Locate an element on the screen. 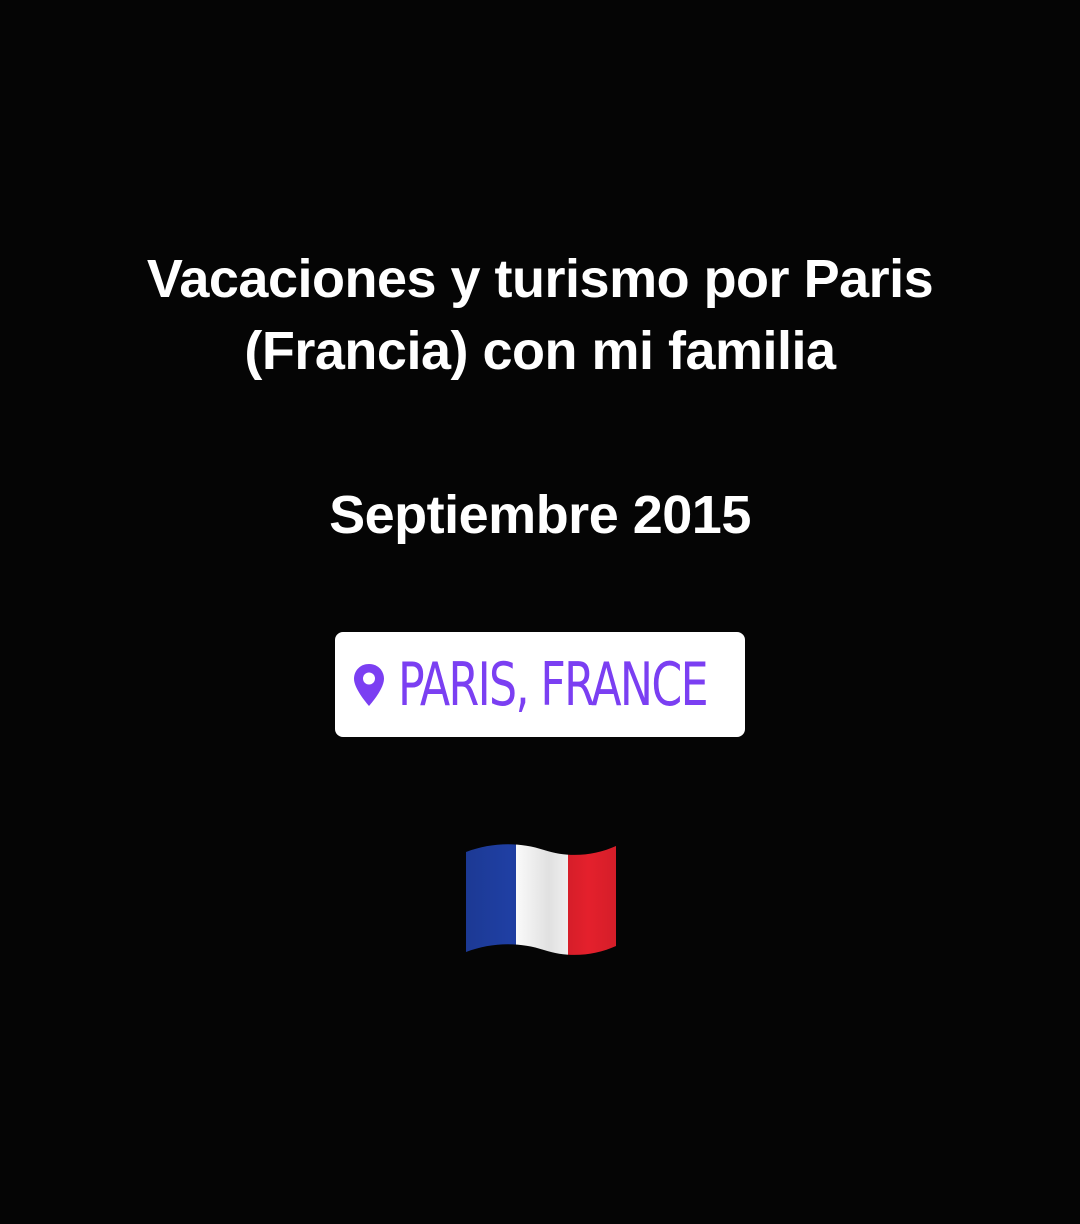 The height and width of the screenshot is (1224, 1080). caption-line-2: (Francia) con mi familia is located at coordinates (540, 351).